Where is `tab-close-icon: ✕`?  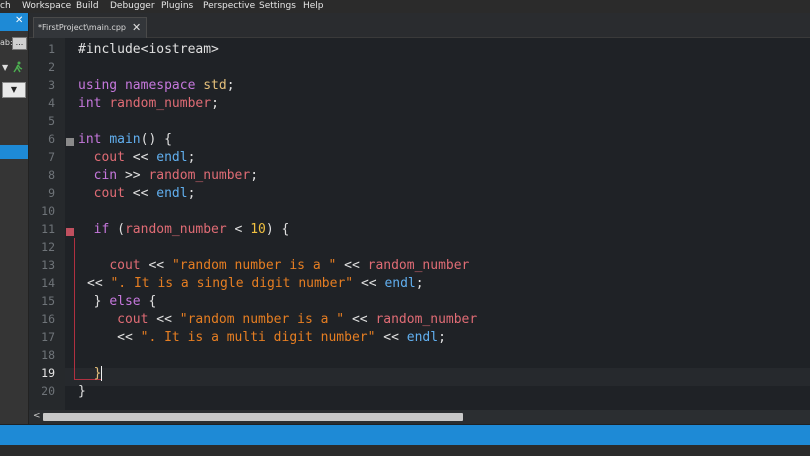 tab-close-icon: ✕ is located at coordinates (136, 28).